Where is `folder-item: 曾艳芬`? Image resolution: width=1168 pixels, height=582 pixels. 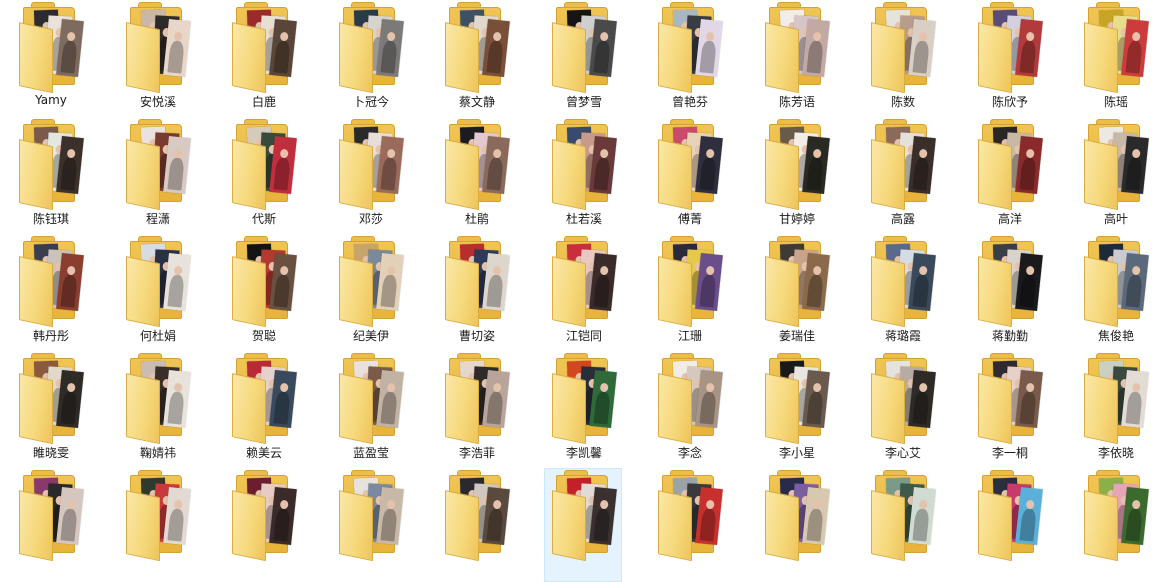
folder-item: 曾艳芬 is located at coordinates (689, 57).